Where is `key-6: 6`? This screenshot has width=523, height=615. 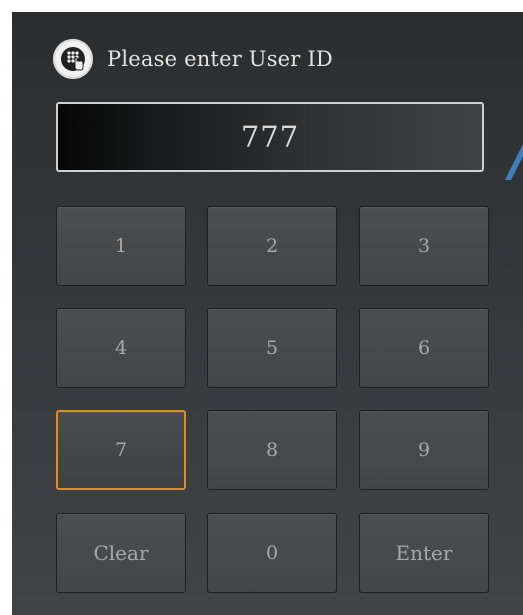 key-6: 6 is located at coordinates (424, 348).